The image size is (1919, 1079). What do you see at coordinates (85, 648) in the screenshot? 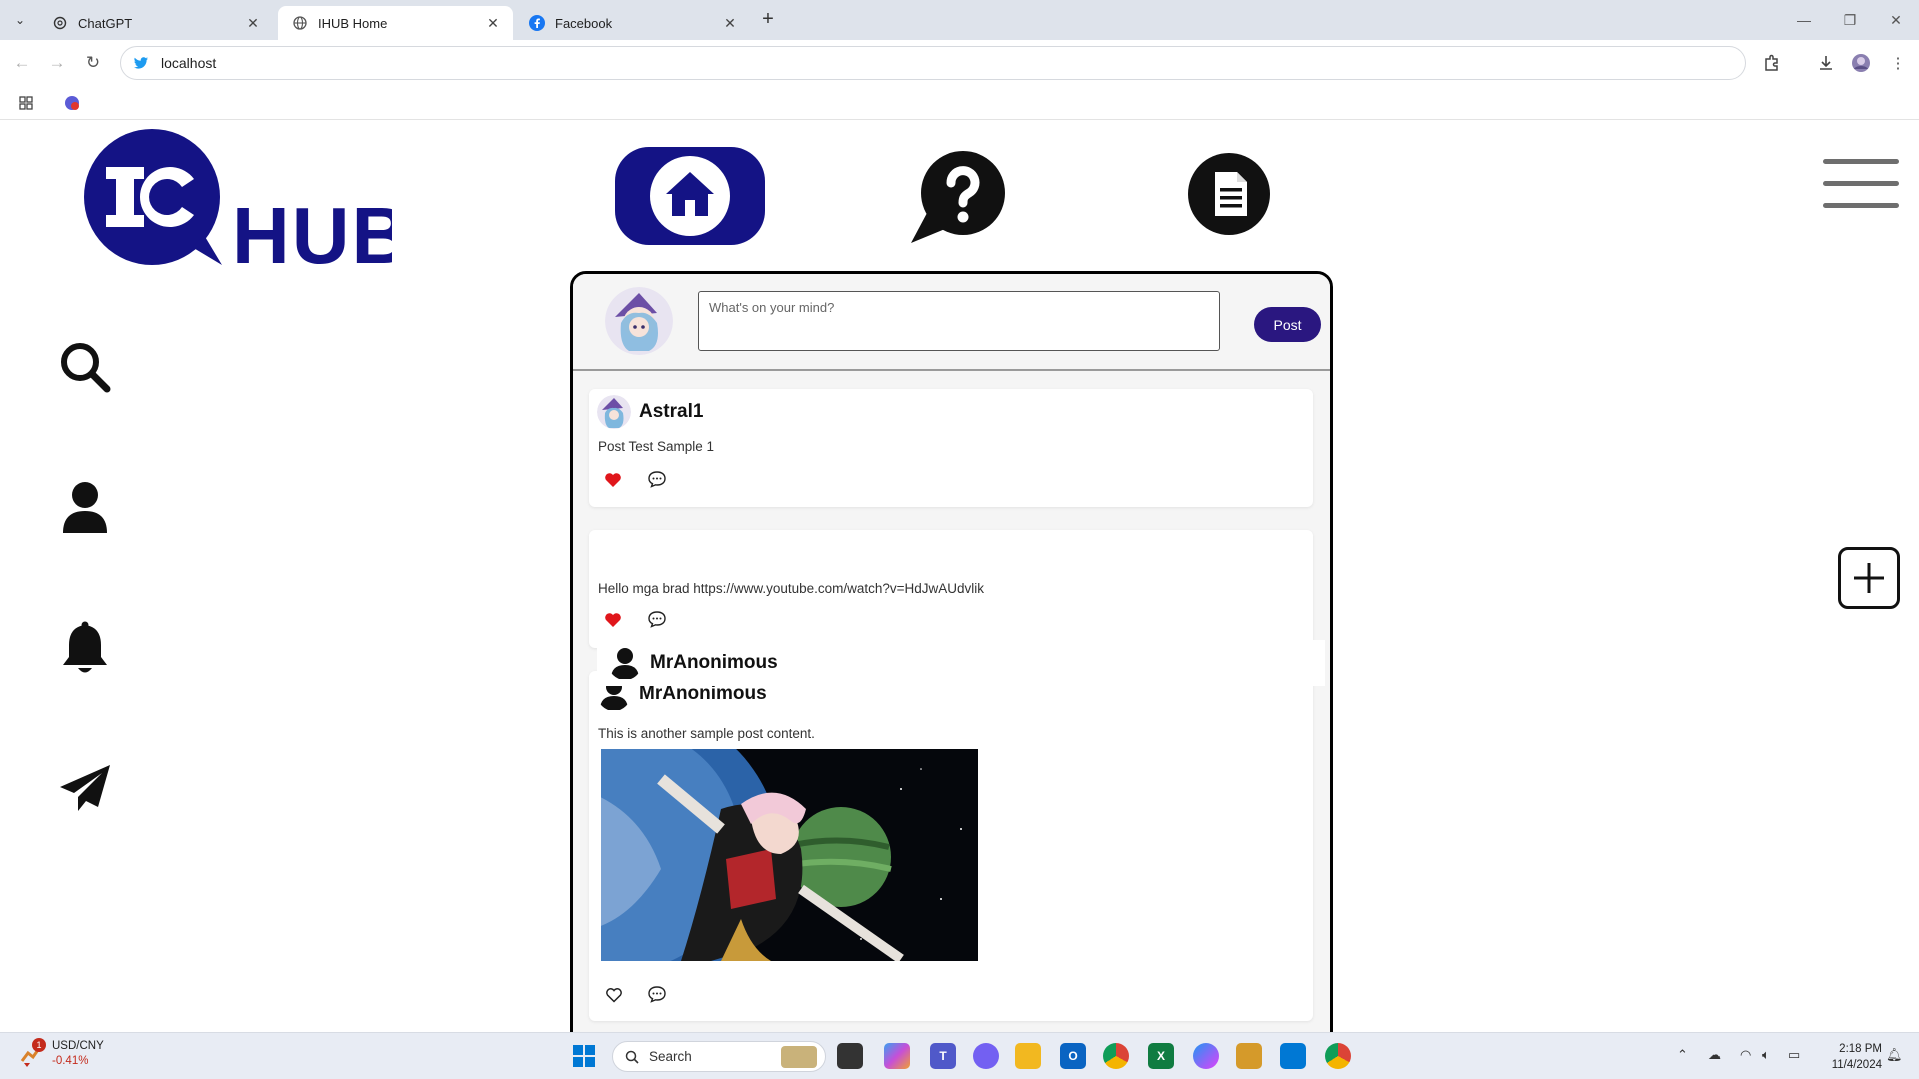
I see `bell-icon` at bounding box center [85, 648].